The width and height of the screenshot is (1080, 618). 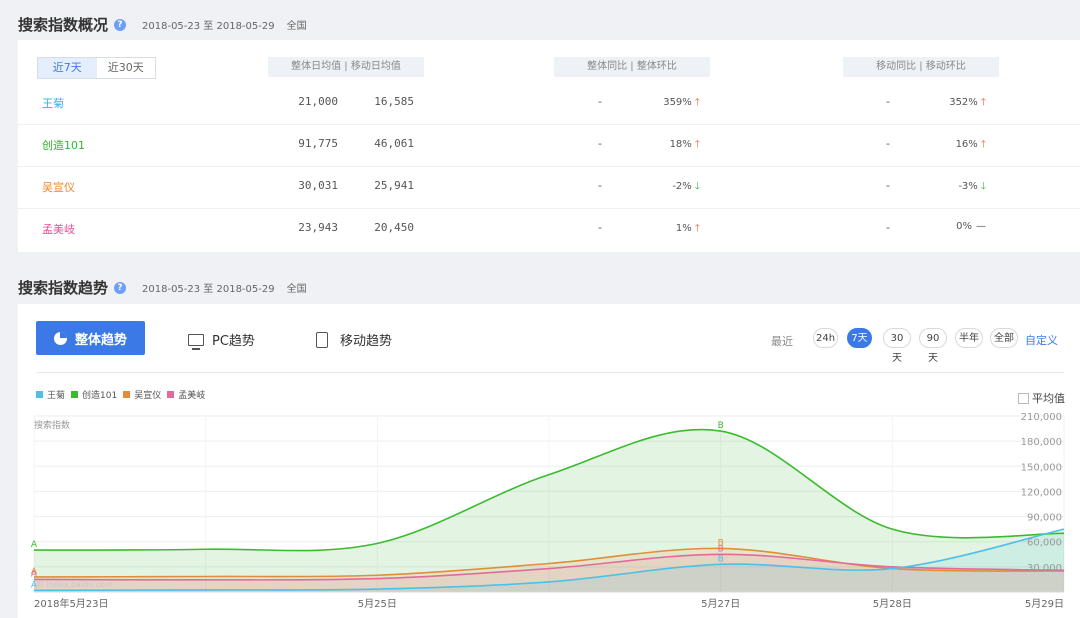 I want to click on mobile-mom: -3% 🡓, so click(x=955, y=187).